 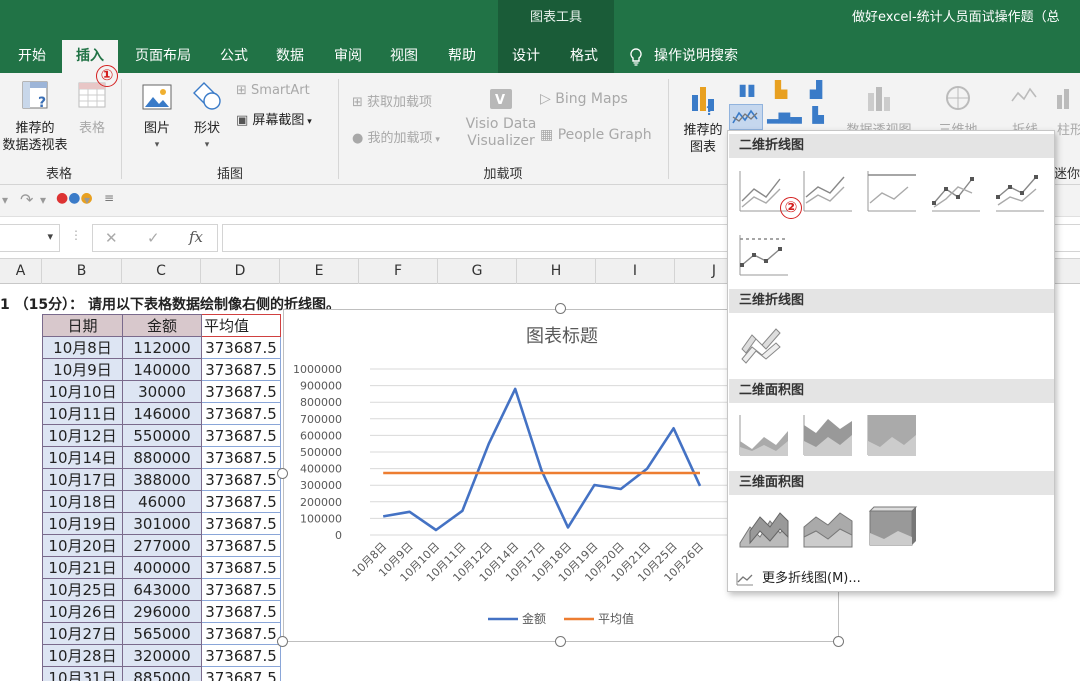 What do you see at coordinates (21, 271) in the screenshot?
I see `column-header: A` at bounding box center [21, 271].